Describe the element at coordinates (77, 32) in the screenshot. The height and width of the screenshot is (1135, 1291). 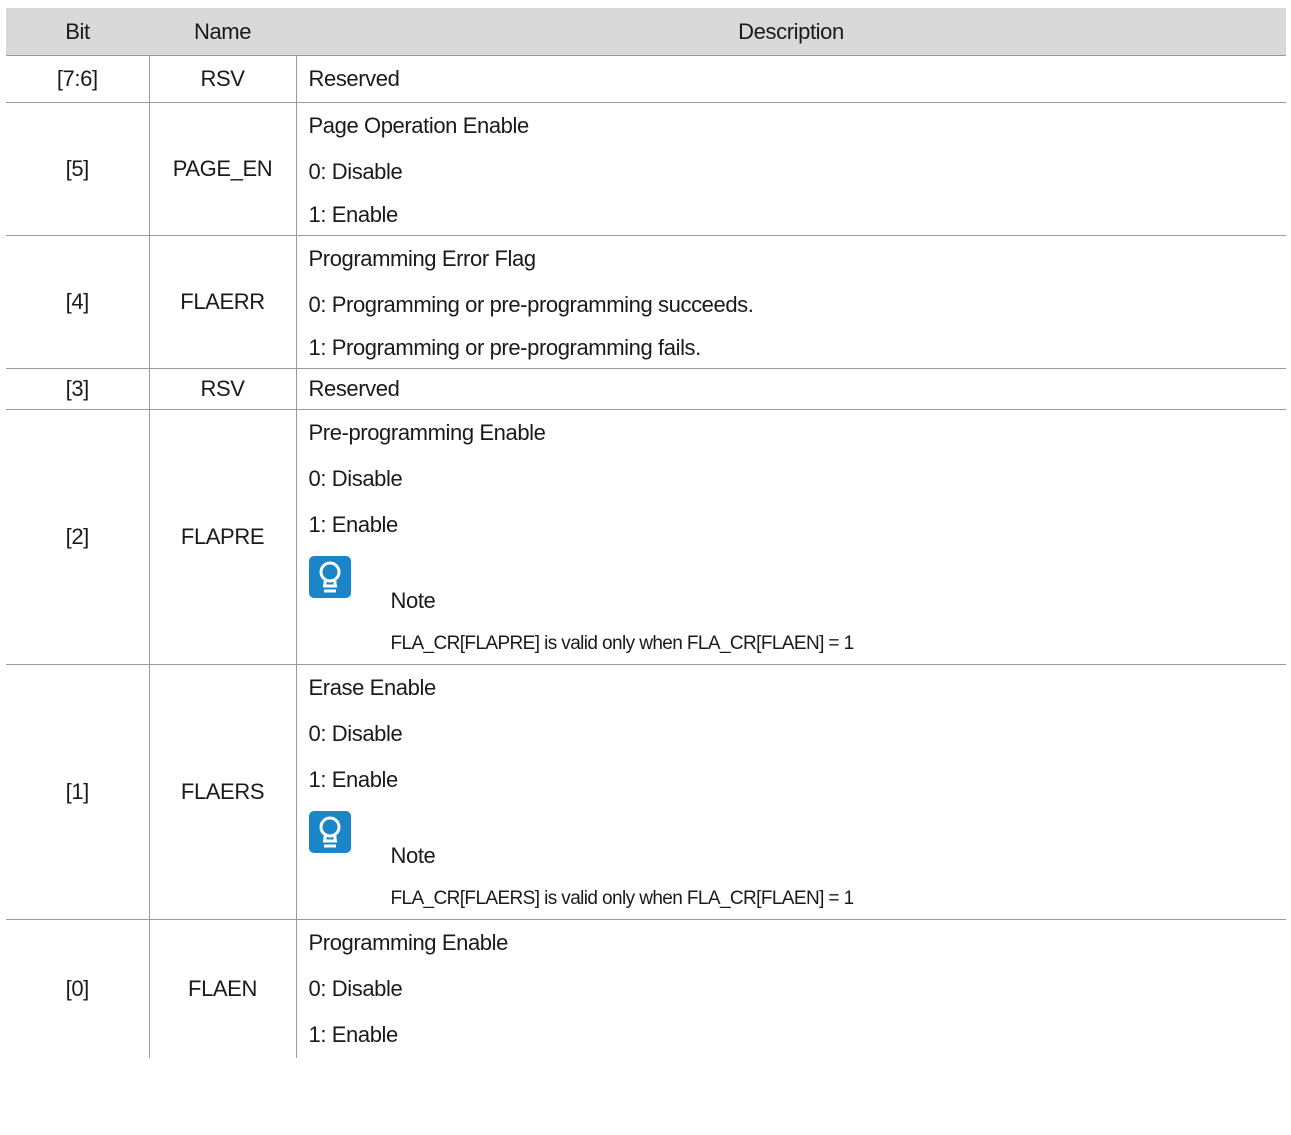
I see `header-bit: Bit` at that location.